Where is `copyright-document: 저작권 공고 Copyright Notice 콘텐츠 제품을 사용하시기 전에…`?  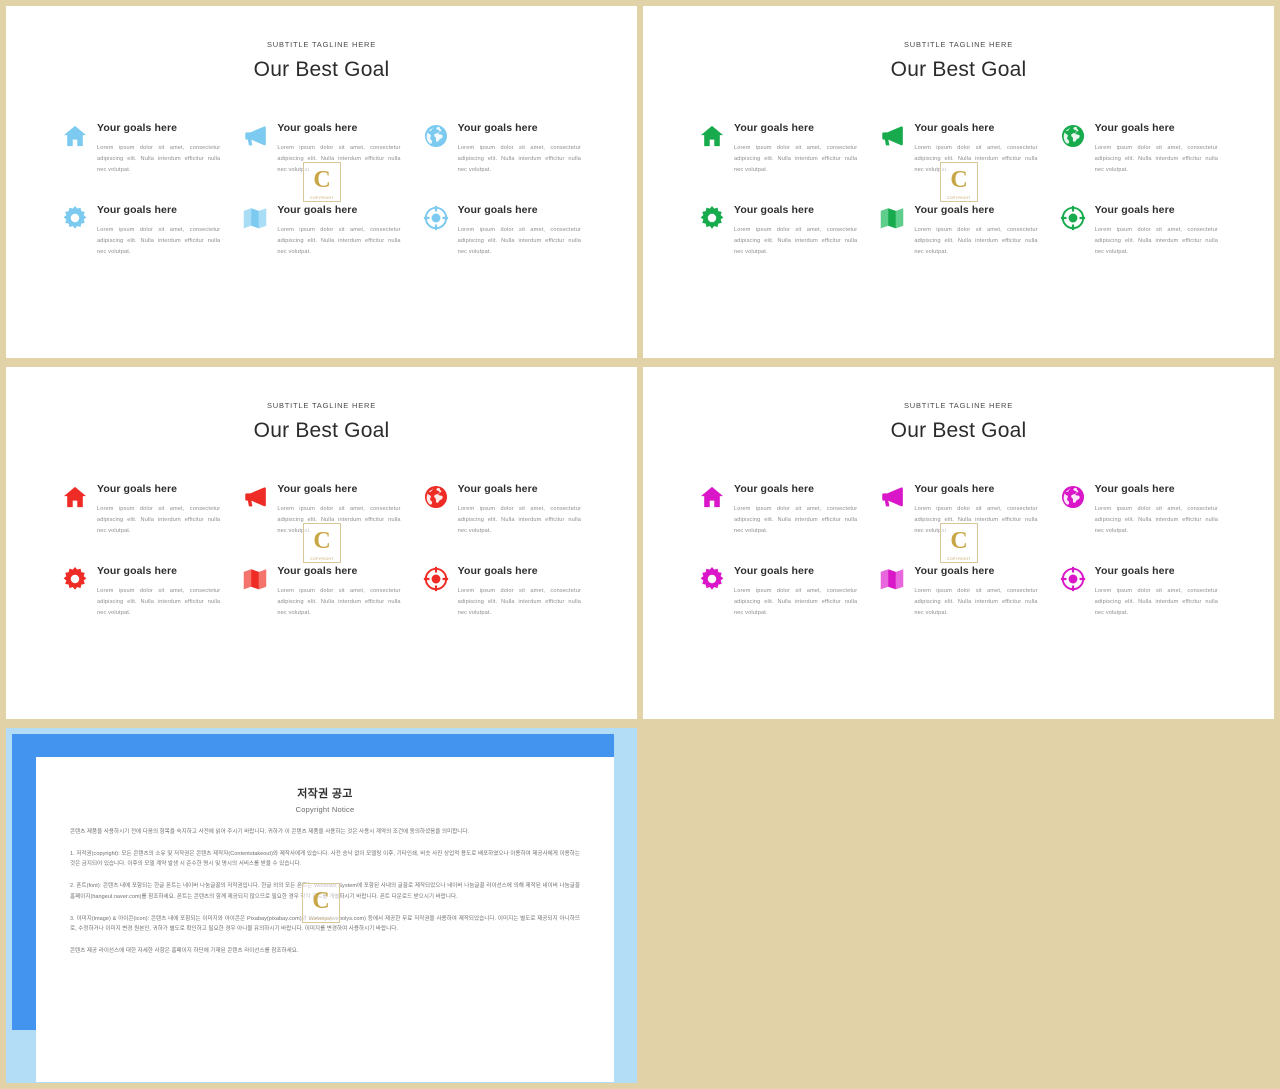
copyright-document: 저작권 공고 Copyright Notice 콘텐츠 제품을 사용하시기 전에… is located at coordinates (325, 919).